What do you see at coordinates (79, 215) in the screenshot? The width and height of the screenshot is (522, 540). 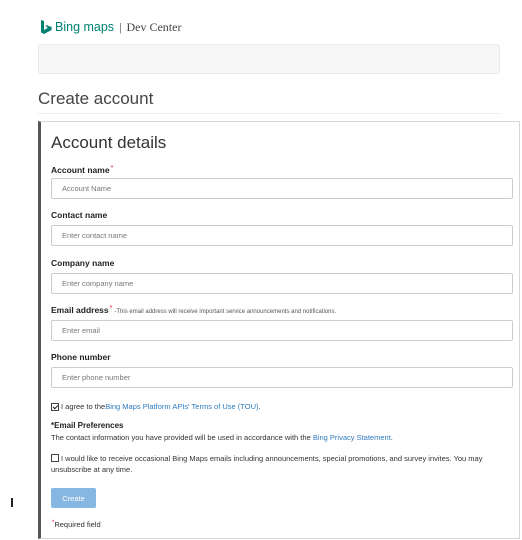 I see `contact-name-label: Contact name` at bounding box center [79, 215].